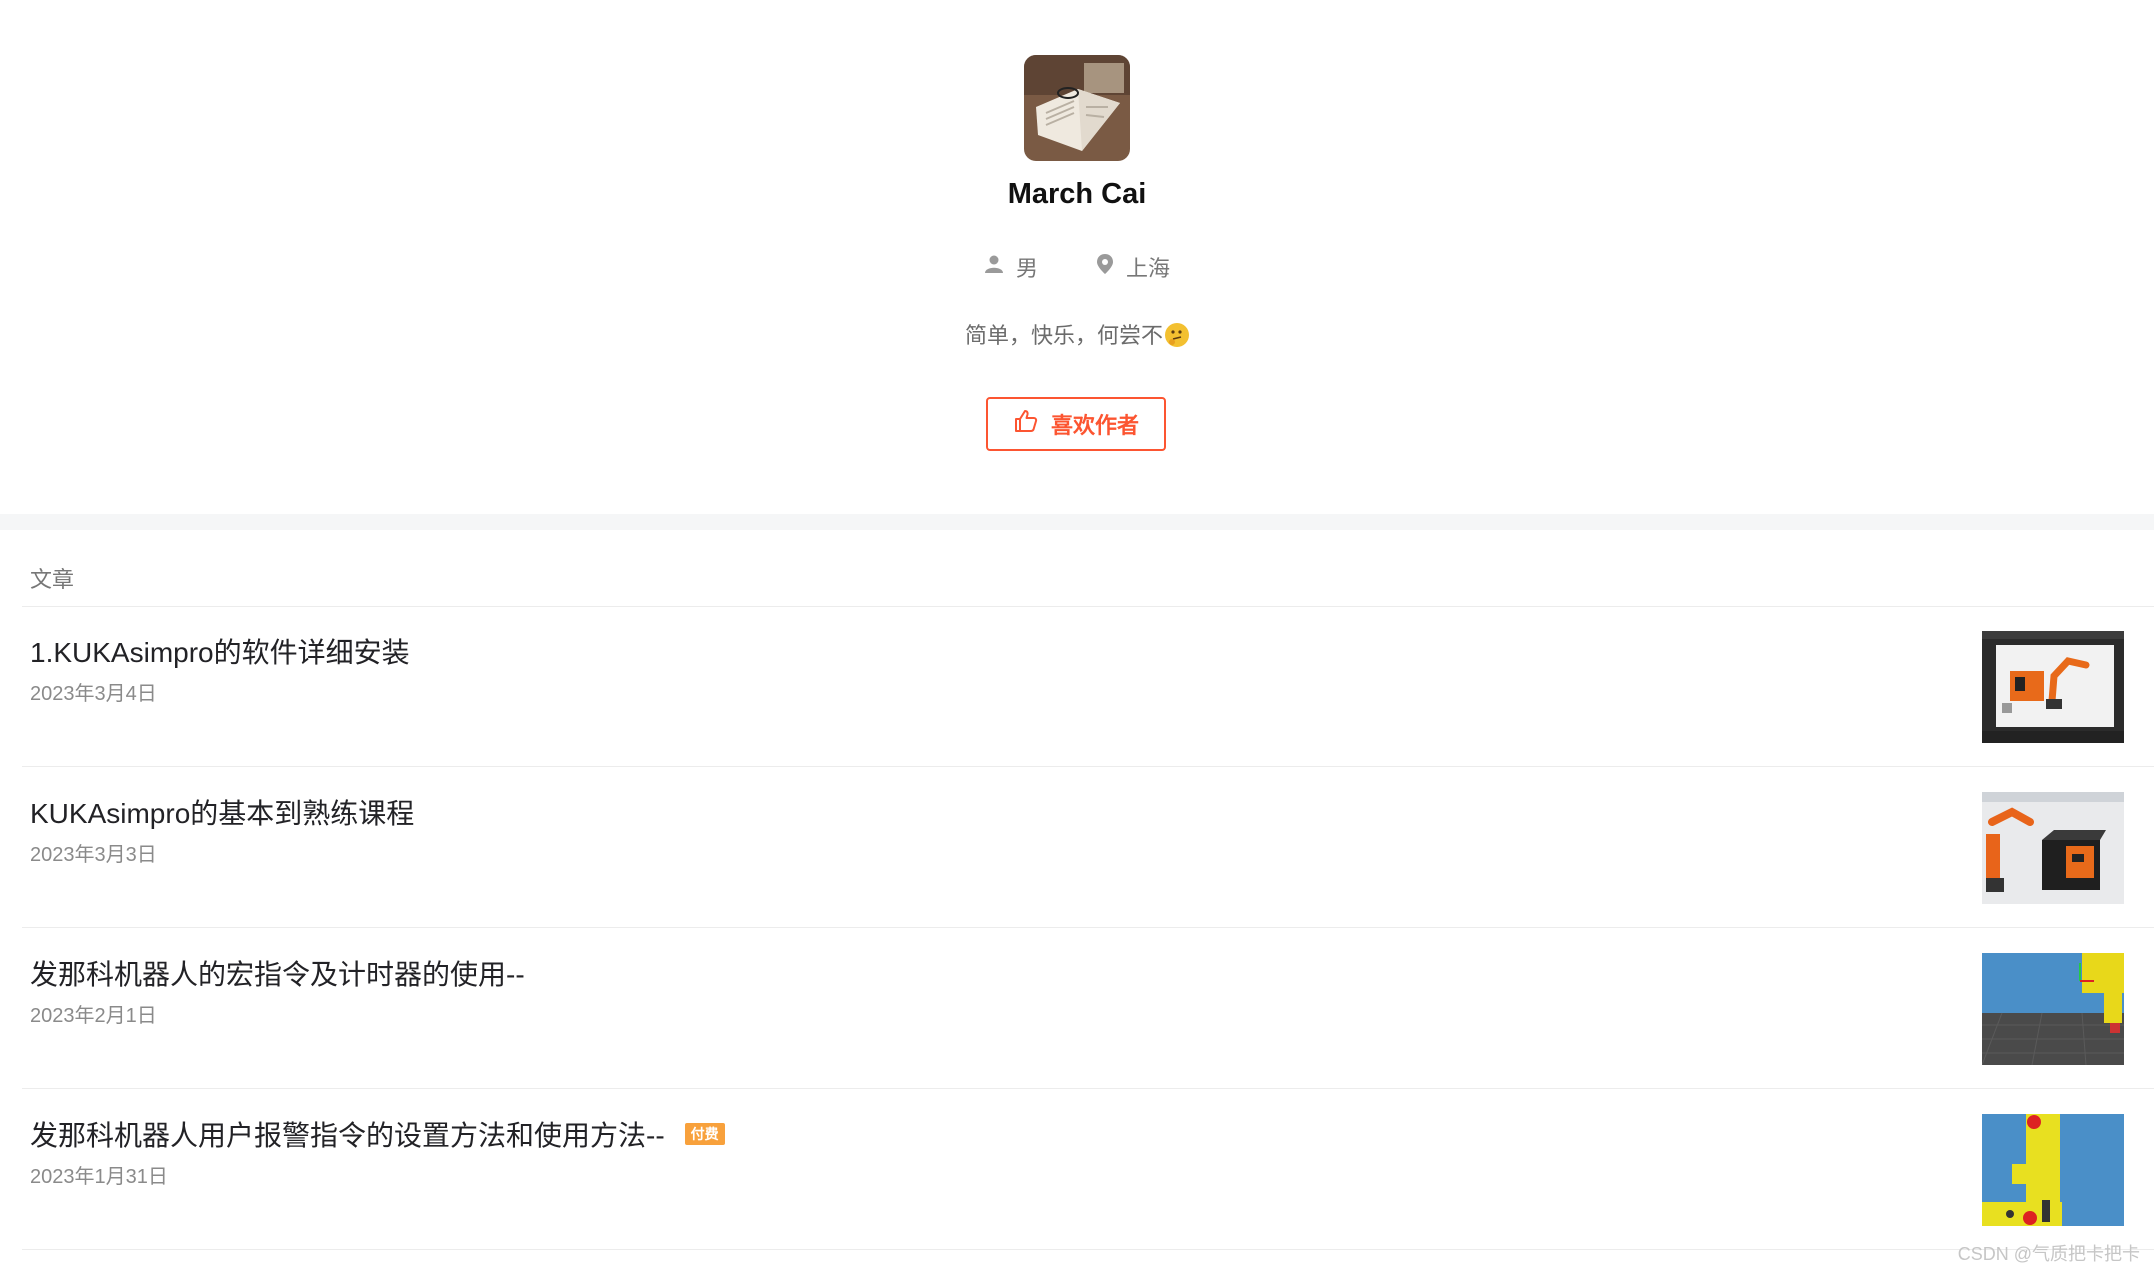 The image size is (2154, 1276). What do you see at coordinates (1026, 268) in the screenshot?
I see `gender-text: 男` at bounding box center [1026, 268].